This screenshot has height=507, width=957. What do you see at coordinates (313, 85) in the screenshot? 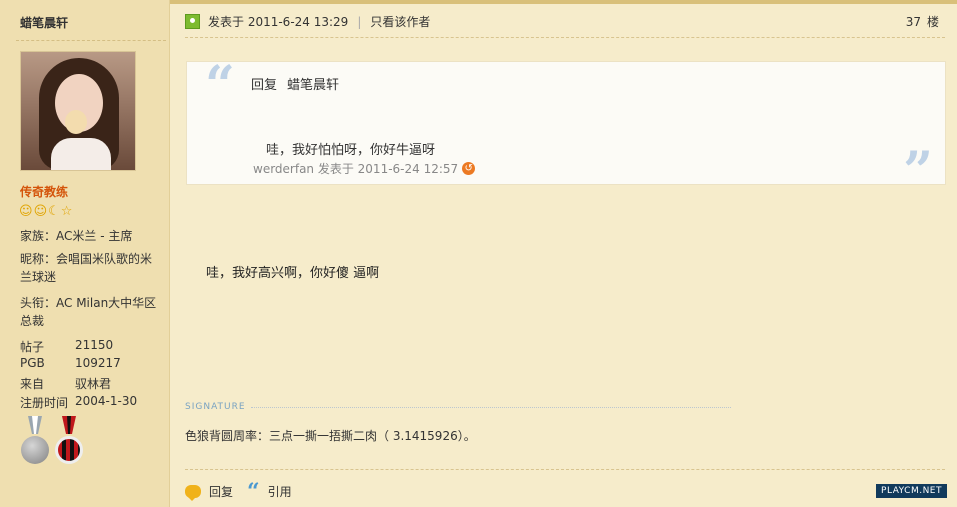
I see `quote-reply-to: 蜡笔晨轩` at bounding box center [313, 85].